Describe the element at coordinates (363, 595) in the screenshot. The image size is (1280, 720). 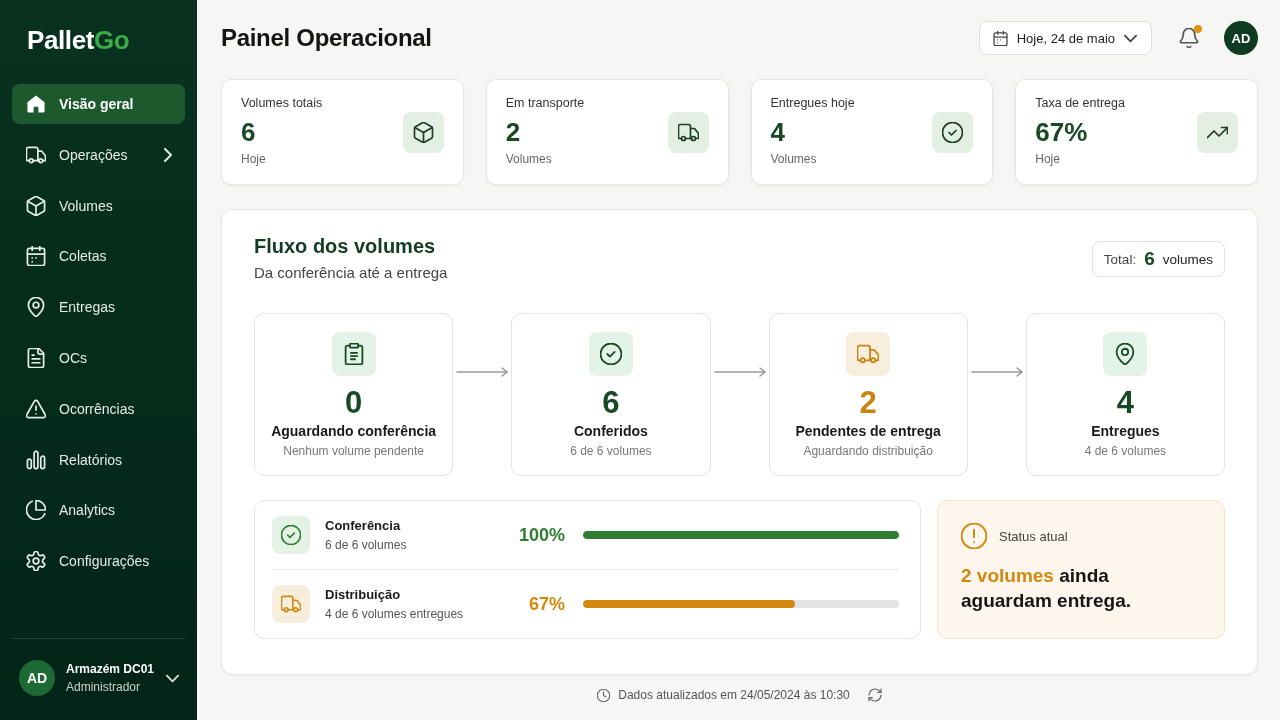
I see `progress-label: Distribuição` at that location.